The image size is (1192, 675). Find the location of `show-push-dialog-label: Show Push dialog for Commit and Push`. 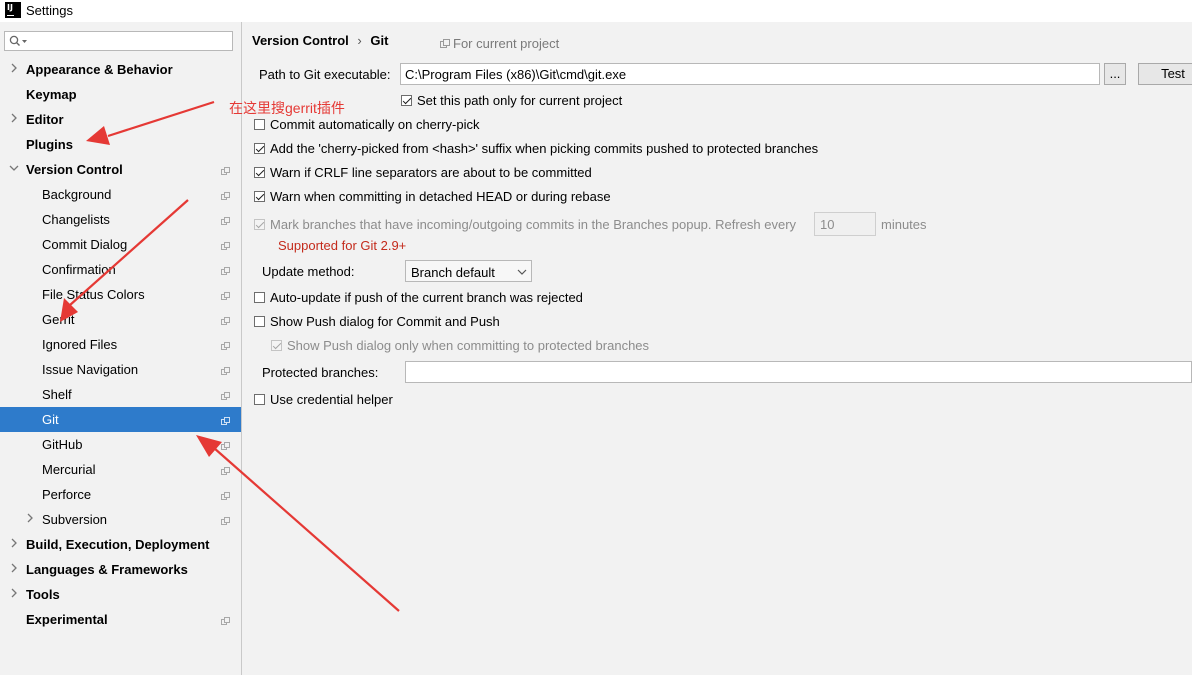

show-push-dialog-label: Show Push dialog for Commit and Push is located at coordinates (385, 321).